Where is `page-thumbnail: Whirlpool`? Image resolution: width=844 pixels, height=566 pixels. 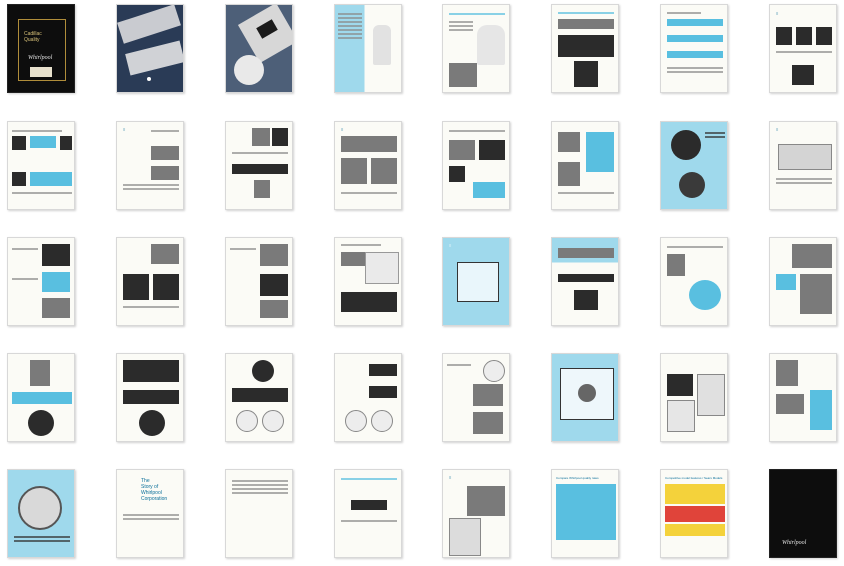
page-thumbnail: Whirlpool is located at coordinates (803, 513).